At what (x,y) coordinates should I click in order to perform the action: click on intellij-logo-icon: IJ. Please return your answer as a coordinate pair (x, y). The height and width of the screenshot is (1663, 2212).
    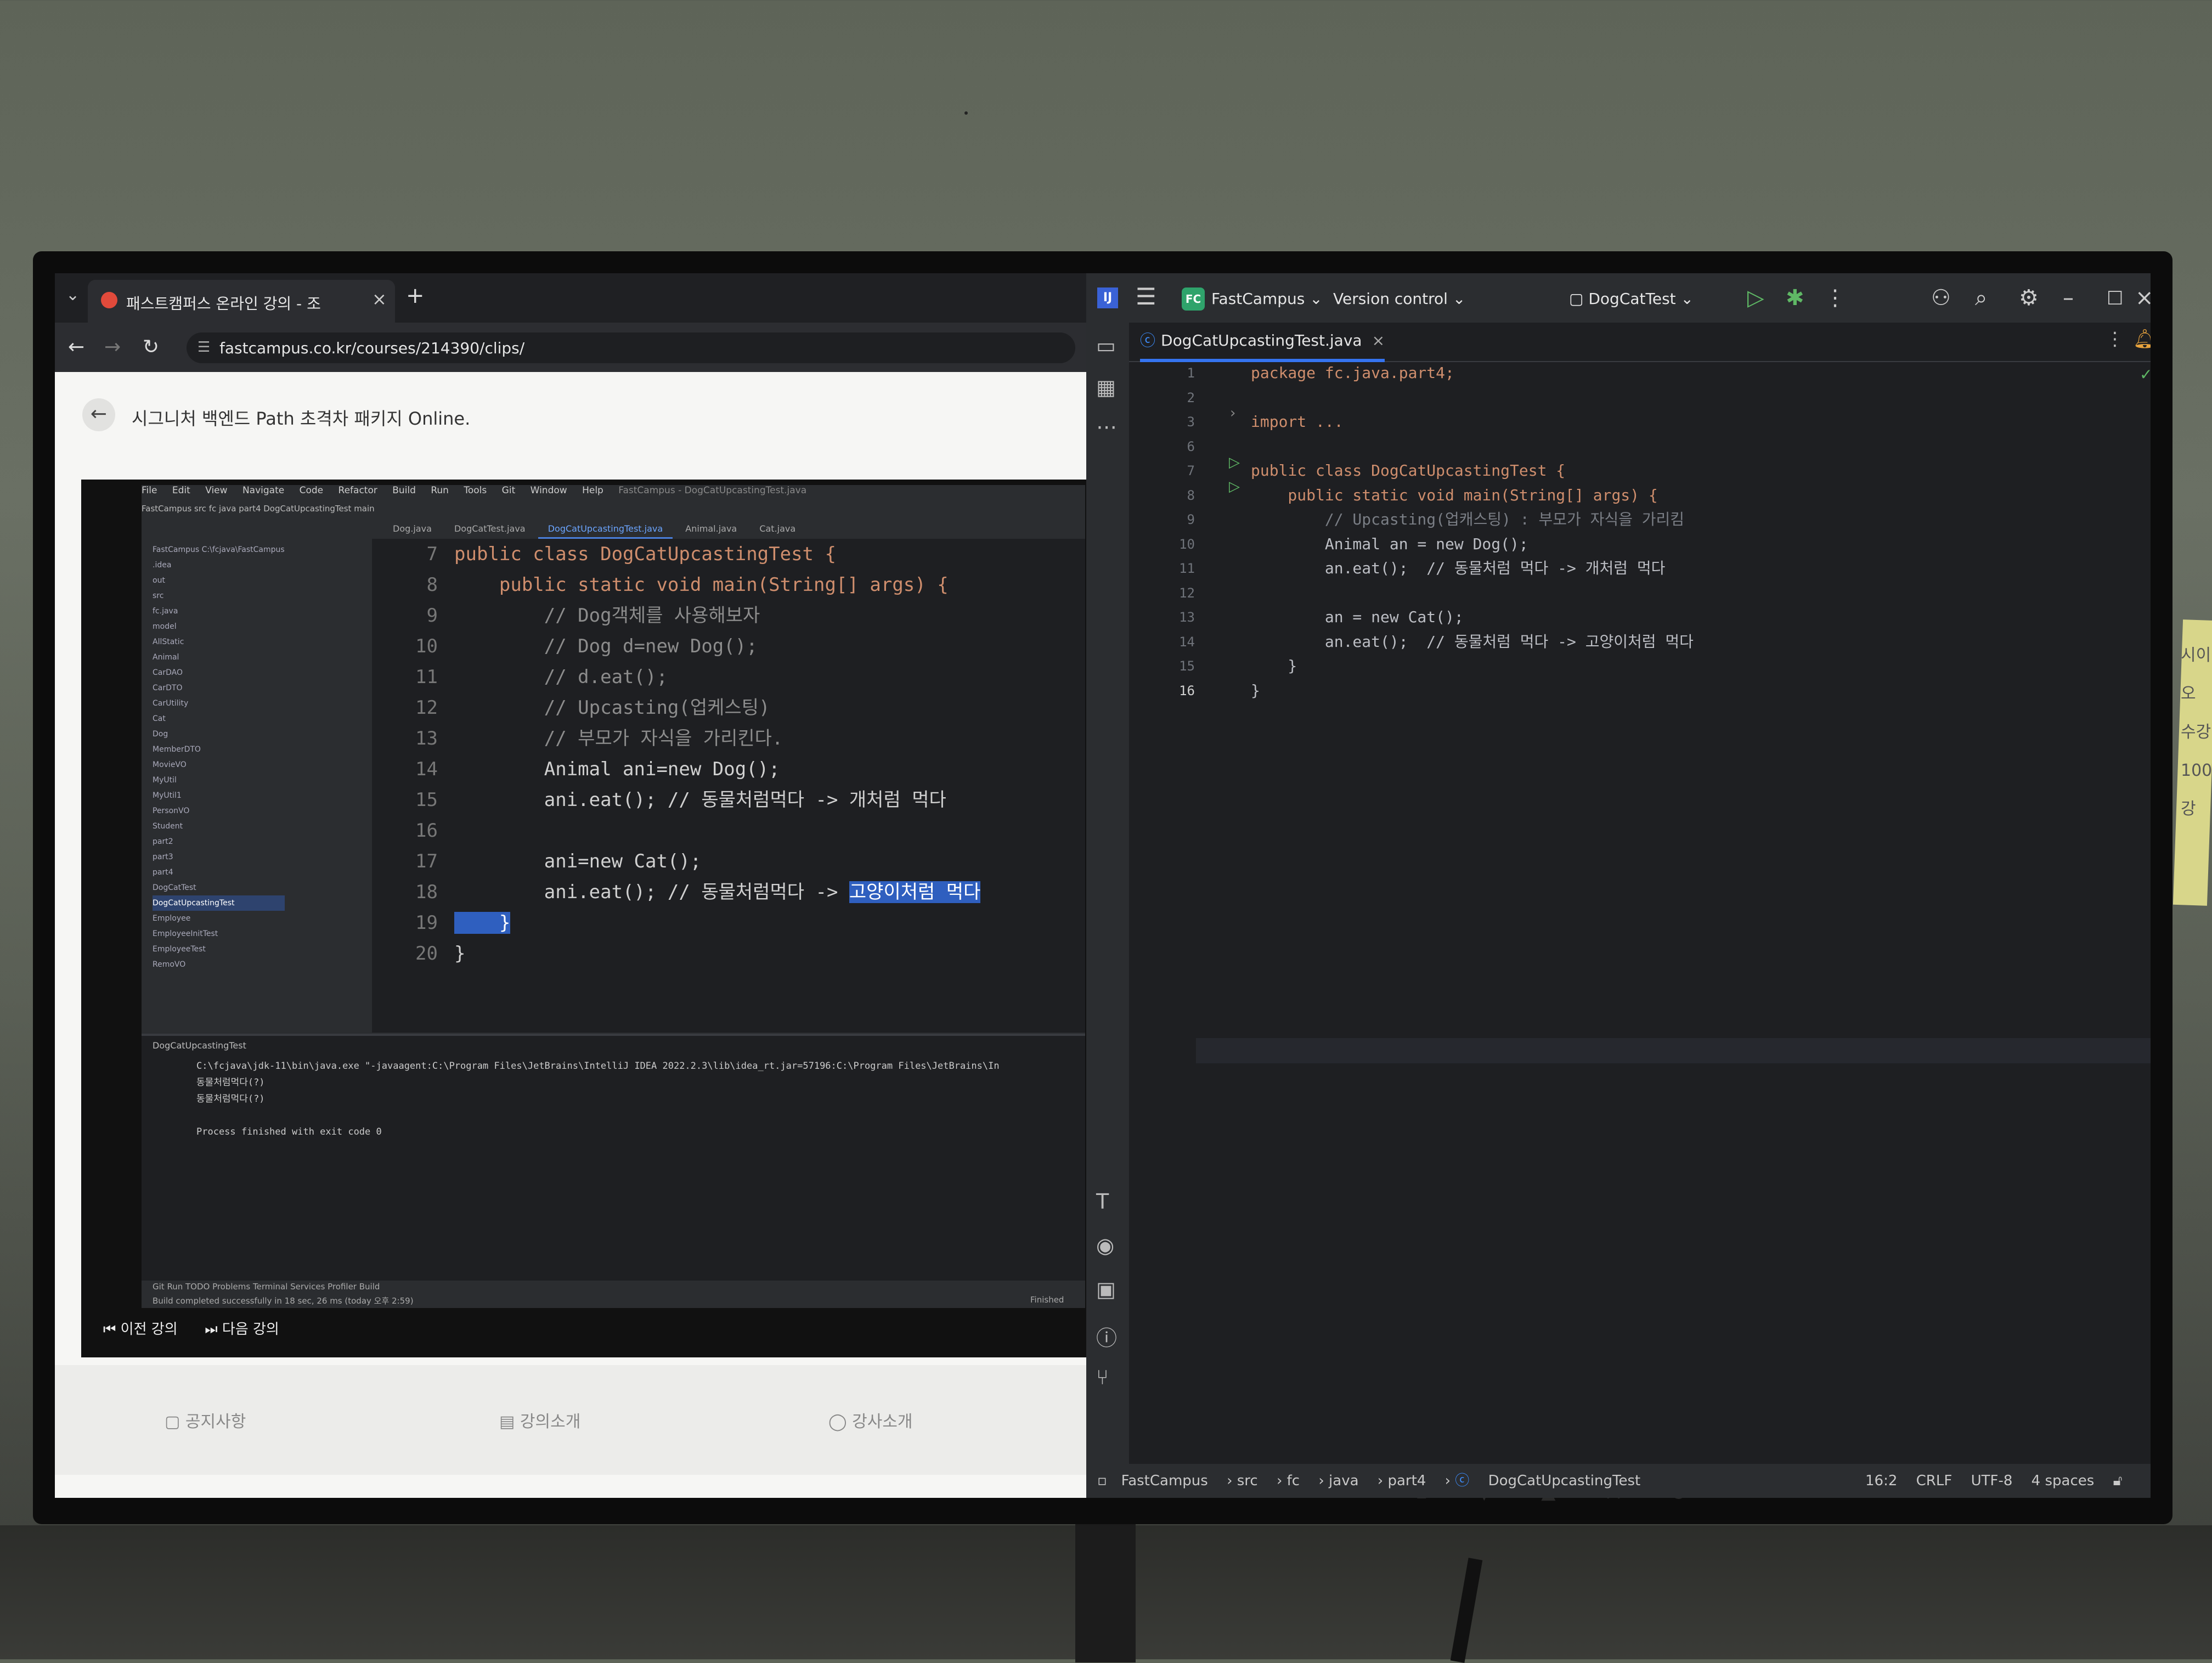
    Looking at the image, I should click on (1108, 297).